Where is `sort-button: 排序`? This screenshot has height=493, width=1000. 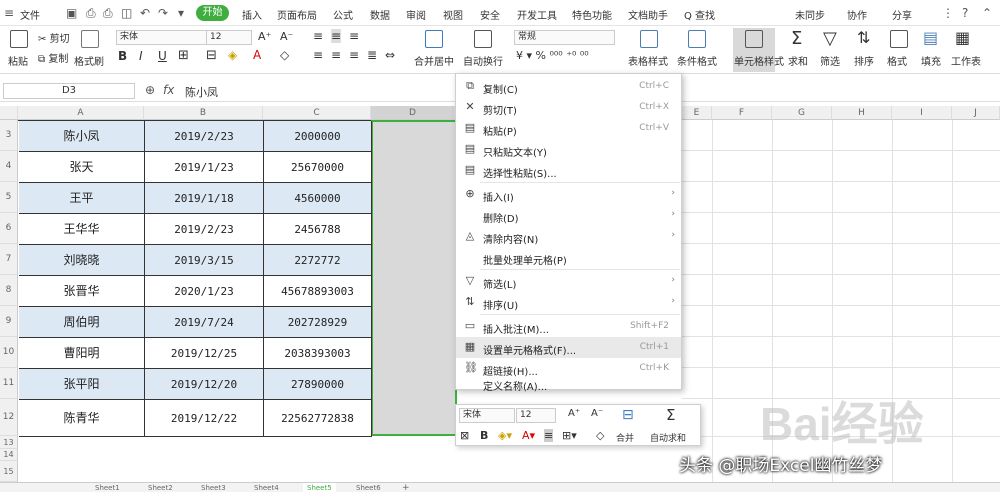 sort-button: 排序 is located at coordinates (864, 60).